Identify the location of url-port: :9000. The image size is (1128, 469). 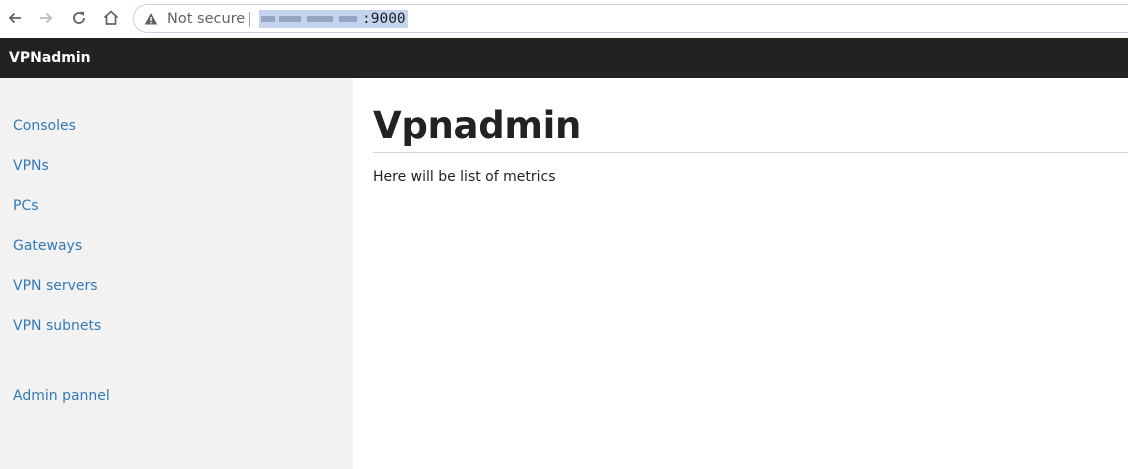
(384, 19).